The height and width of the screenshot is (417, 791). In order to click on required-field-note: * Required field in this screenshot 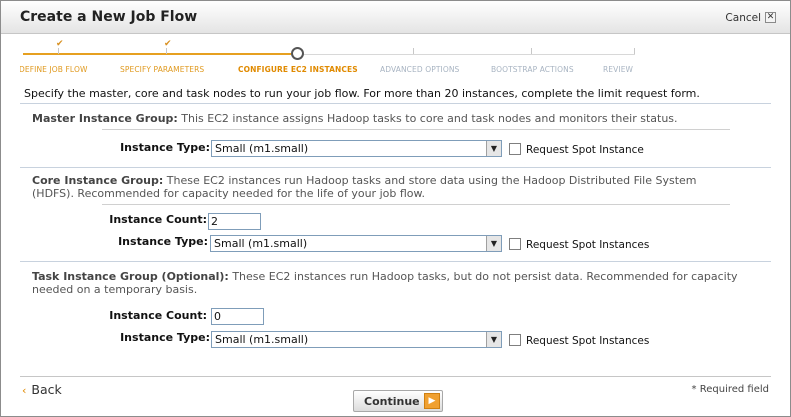, I will do `click(730, 389)`.